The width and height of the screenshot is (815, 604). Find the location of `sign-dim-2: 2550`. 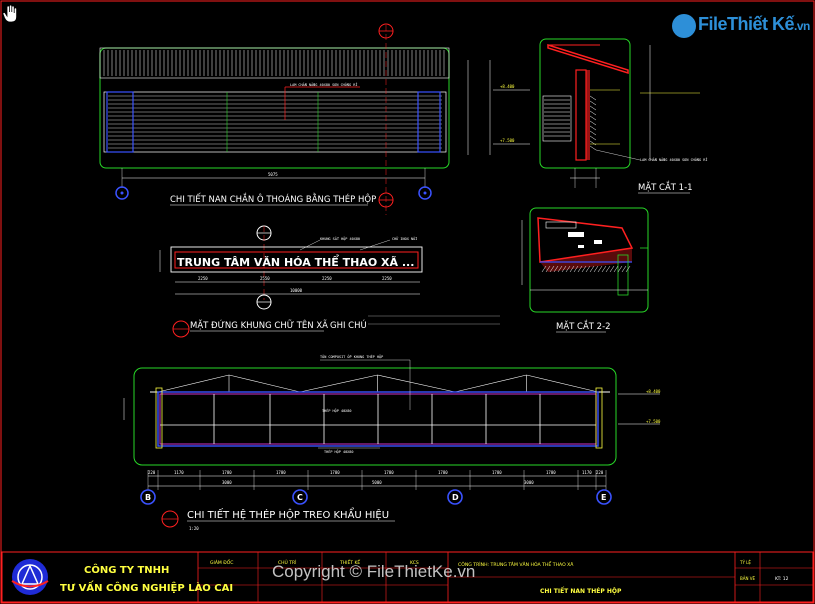

sign-dim-2: 2550 is located at coordinates (265, 278).